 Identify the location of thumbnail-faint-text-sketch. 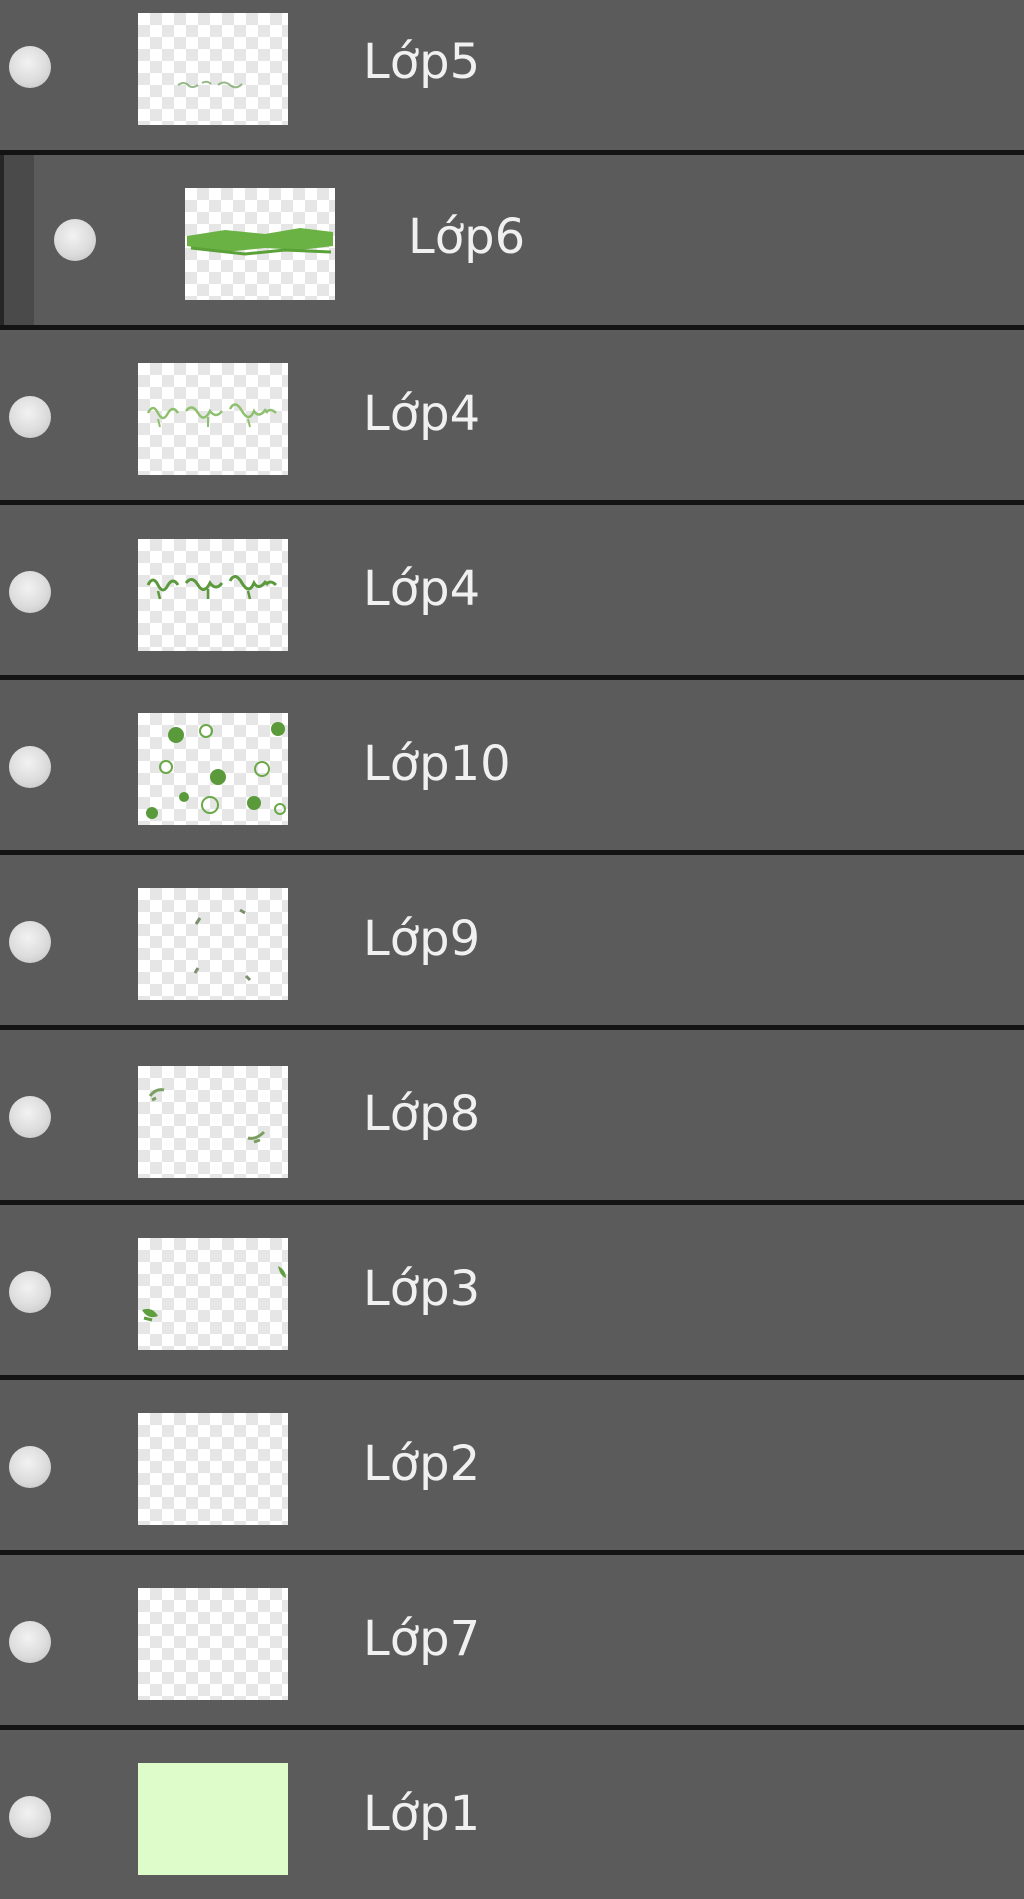
(210, 84).